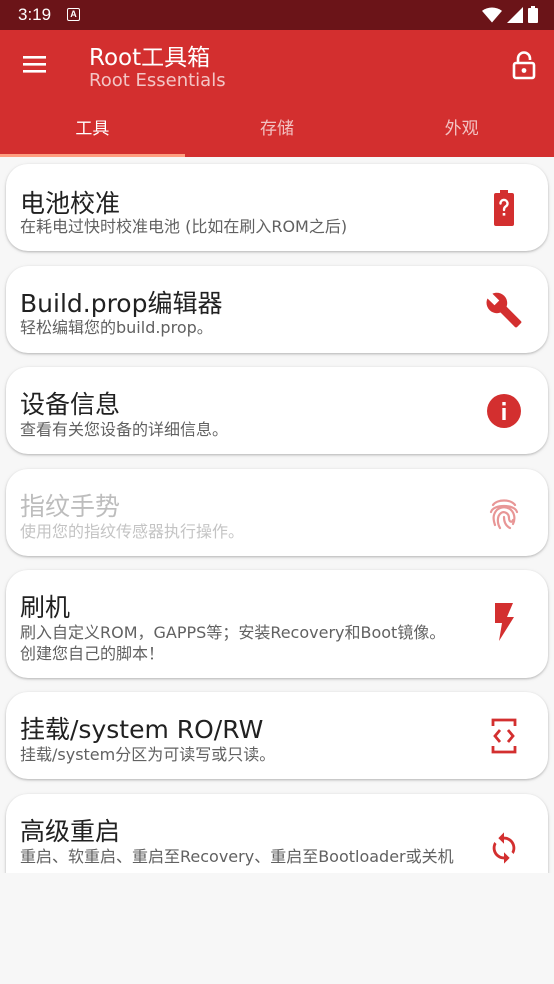  I want to click on app-subtitle: Root Essentials, so click(157, 80).